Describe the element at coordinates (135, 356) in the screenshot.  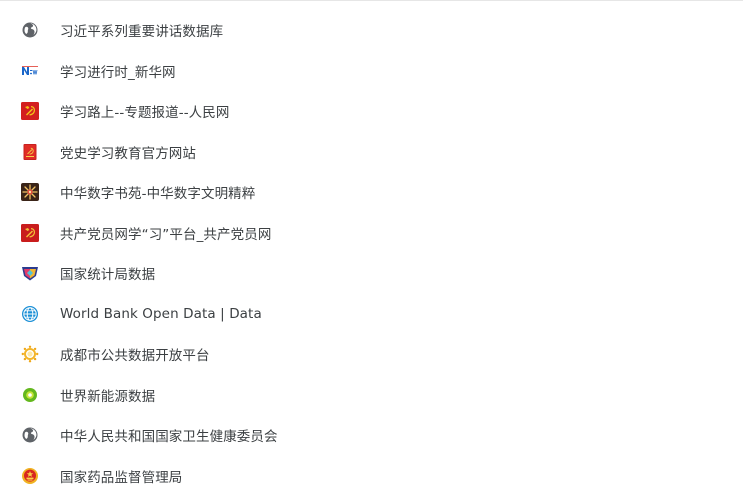
I see `bookmark-label: 成都市公共数据开放平台` at that location.